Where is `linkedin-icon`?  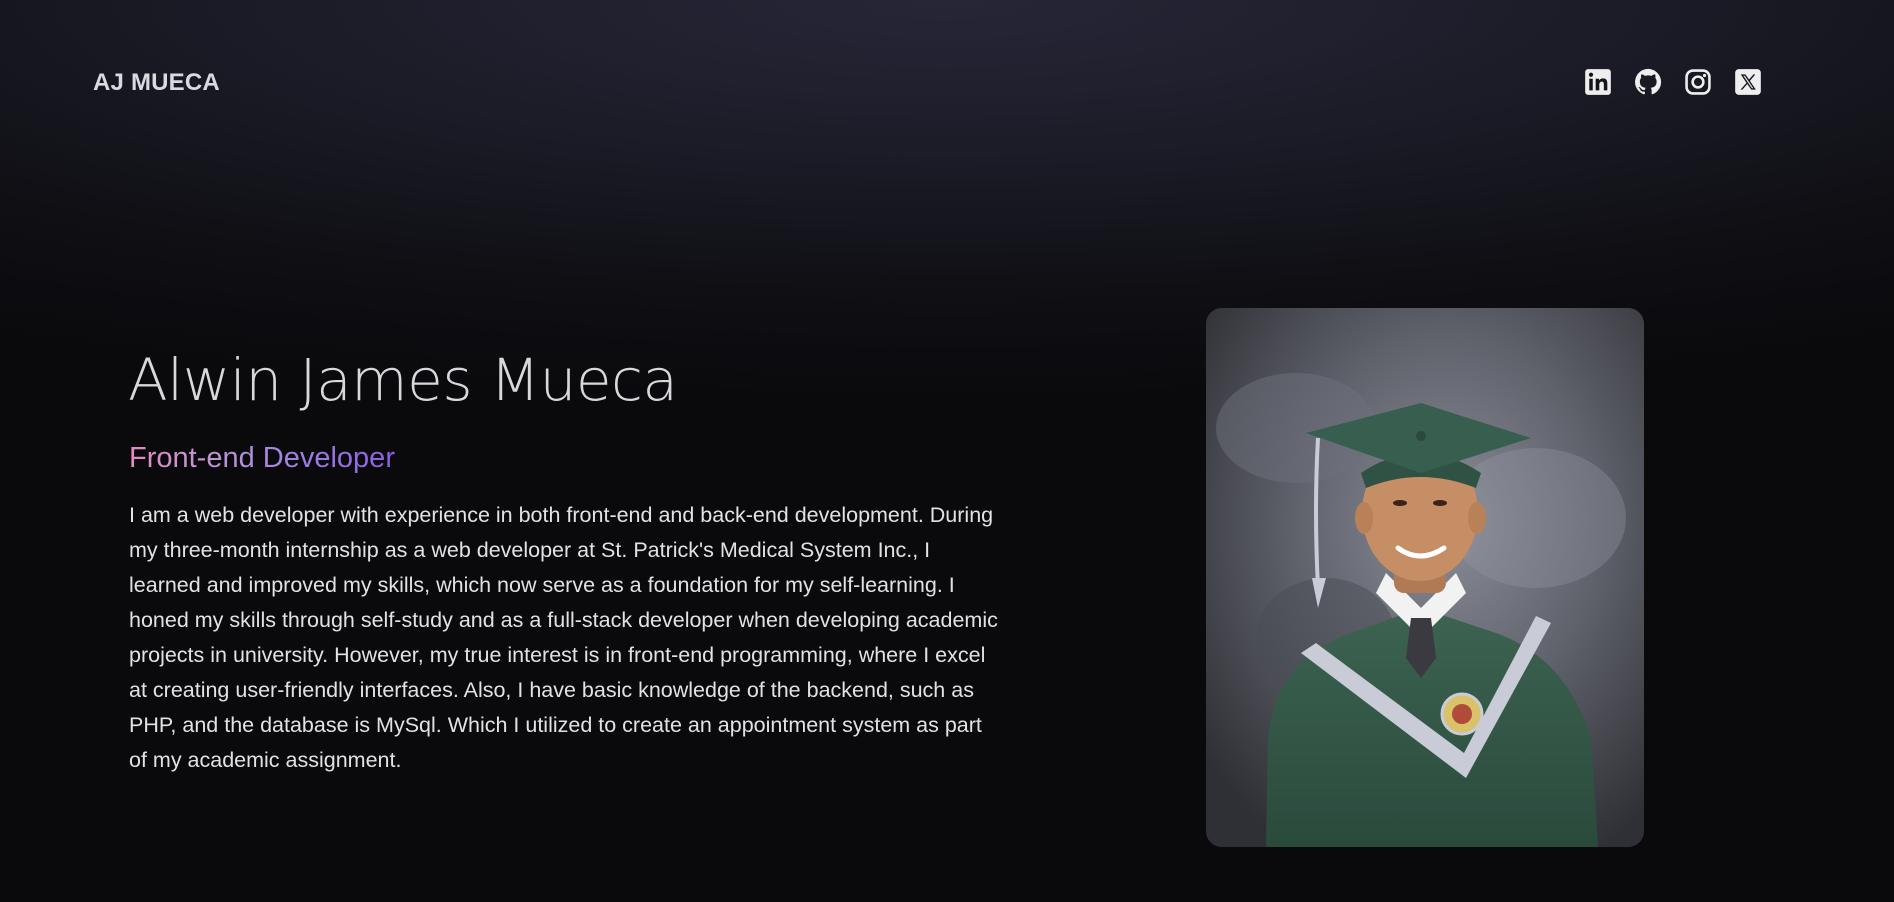
linkedin-icon is located at coordinates (1598, 82).